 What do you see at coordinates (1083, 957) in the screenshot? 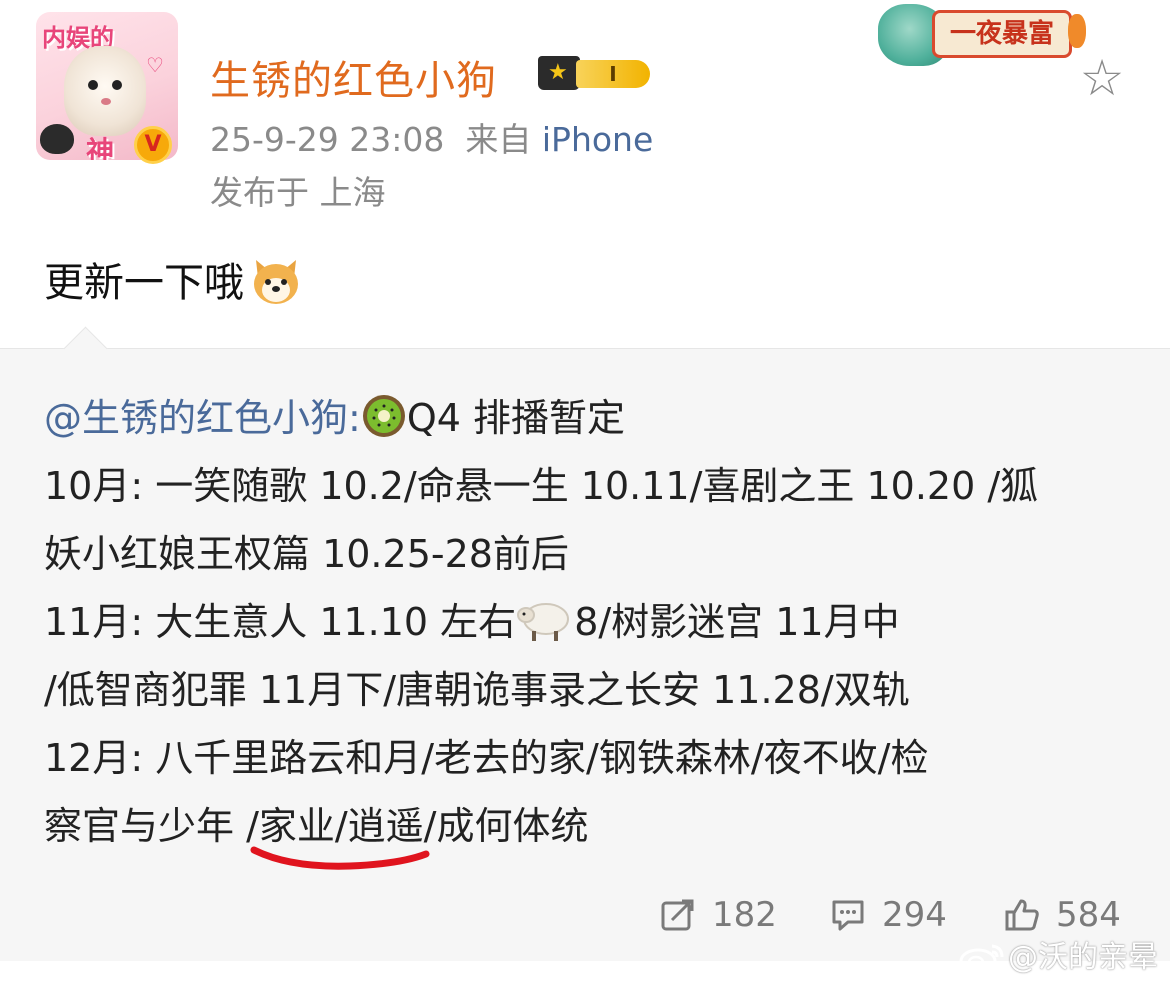
I see `watermark-text: @沃的亲晕` at bounding box center [1083, 957].